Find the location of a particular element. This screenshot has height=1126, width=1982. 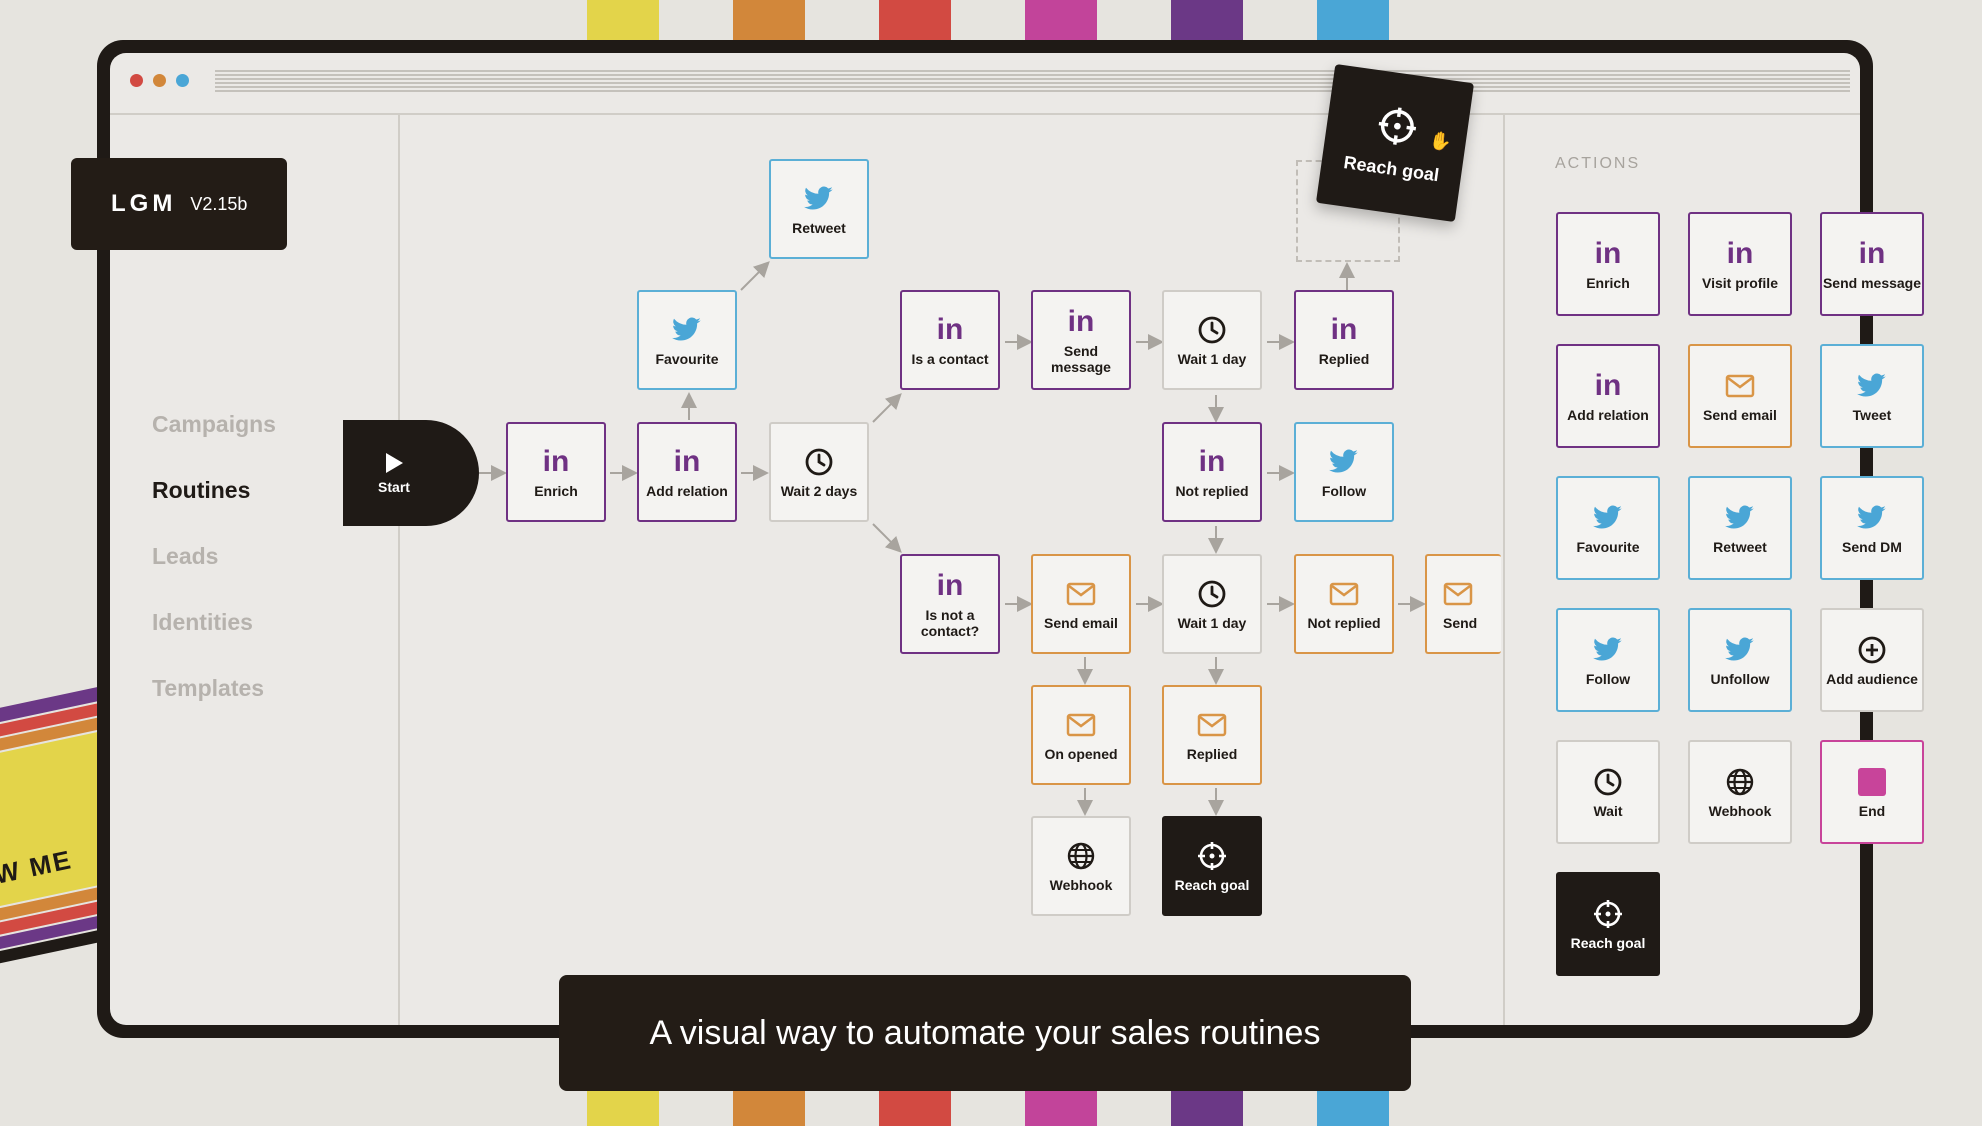

flow-node-add-relation: in Add relation is located at coordinates (687, 472).